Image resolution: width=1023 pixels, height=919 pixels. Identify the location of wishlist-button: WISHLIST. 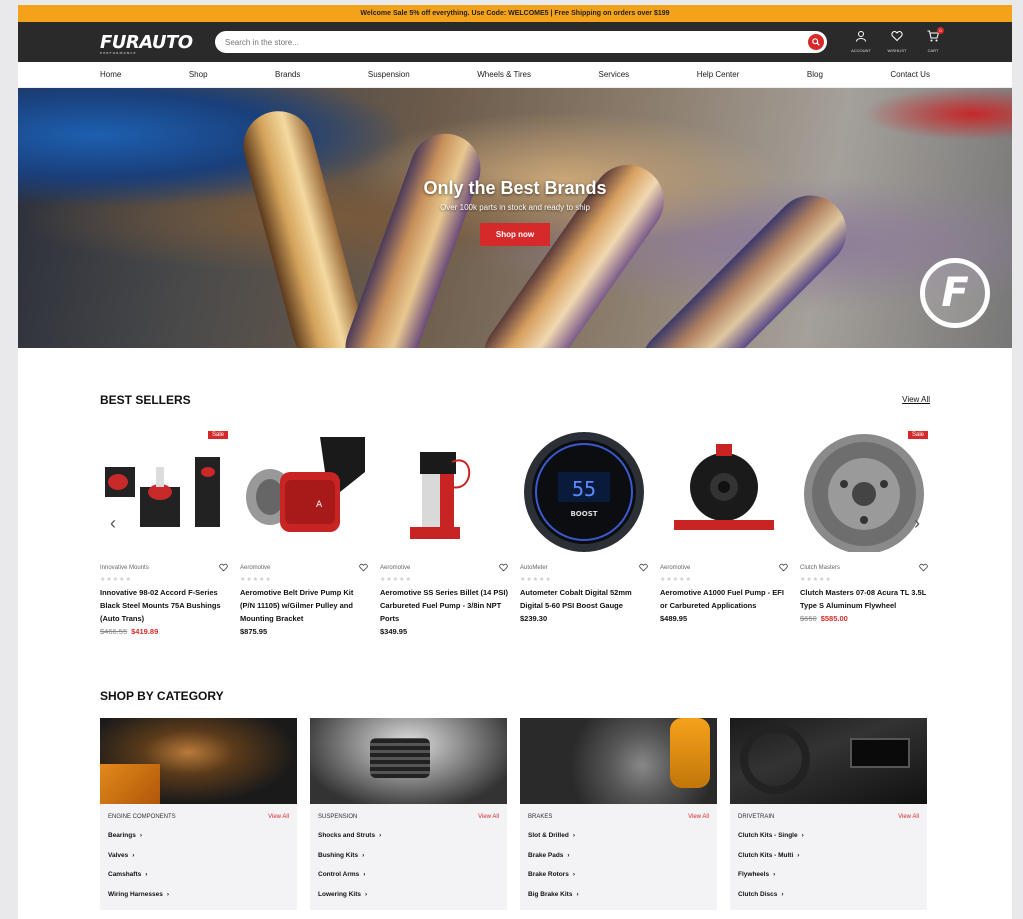
(897, 41).